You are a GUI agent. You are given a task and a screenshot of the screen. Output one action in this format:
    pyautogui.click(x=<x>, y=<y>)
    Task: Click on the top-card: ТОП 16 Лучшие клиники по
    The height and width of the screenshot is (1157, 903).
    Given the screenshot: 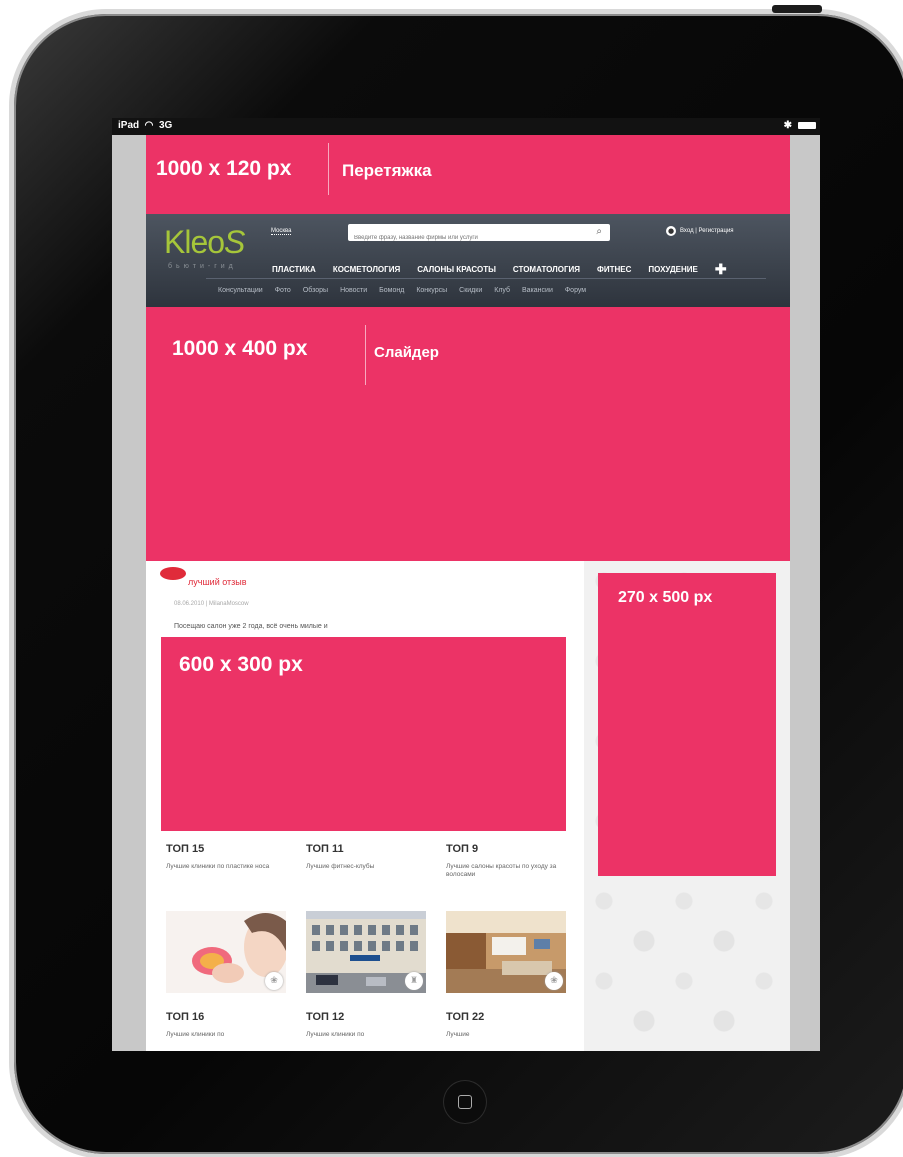 What is the action you would take?
    pyautogui.click(x=228, y=1025)
    